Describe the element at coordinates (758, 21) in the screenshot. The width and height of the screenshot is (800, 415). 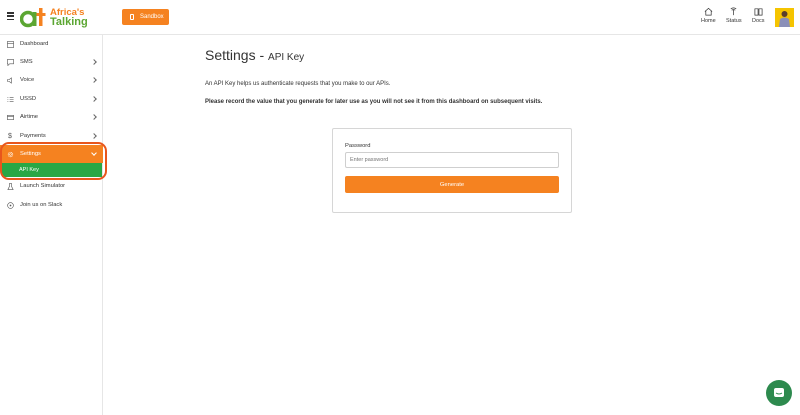
I see `nav-docs-label: Docs` at that location.